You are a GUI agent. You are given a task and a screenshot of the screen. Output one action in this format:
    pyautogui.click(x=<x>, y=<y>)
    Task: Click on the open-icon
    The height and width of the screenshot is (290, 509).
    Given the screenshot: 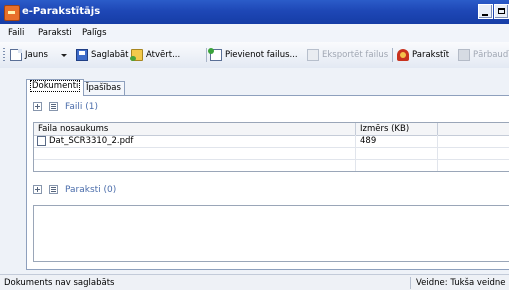 What is the action you would take?
    pyautogui.click(x=136, y=55)
    